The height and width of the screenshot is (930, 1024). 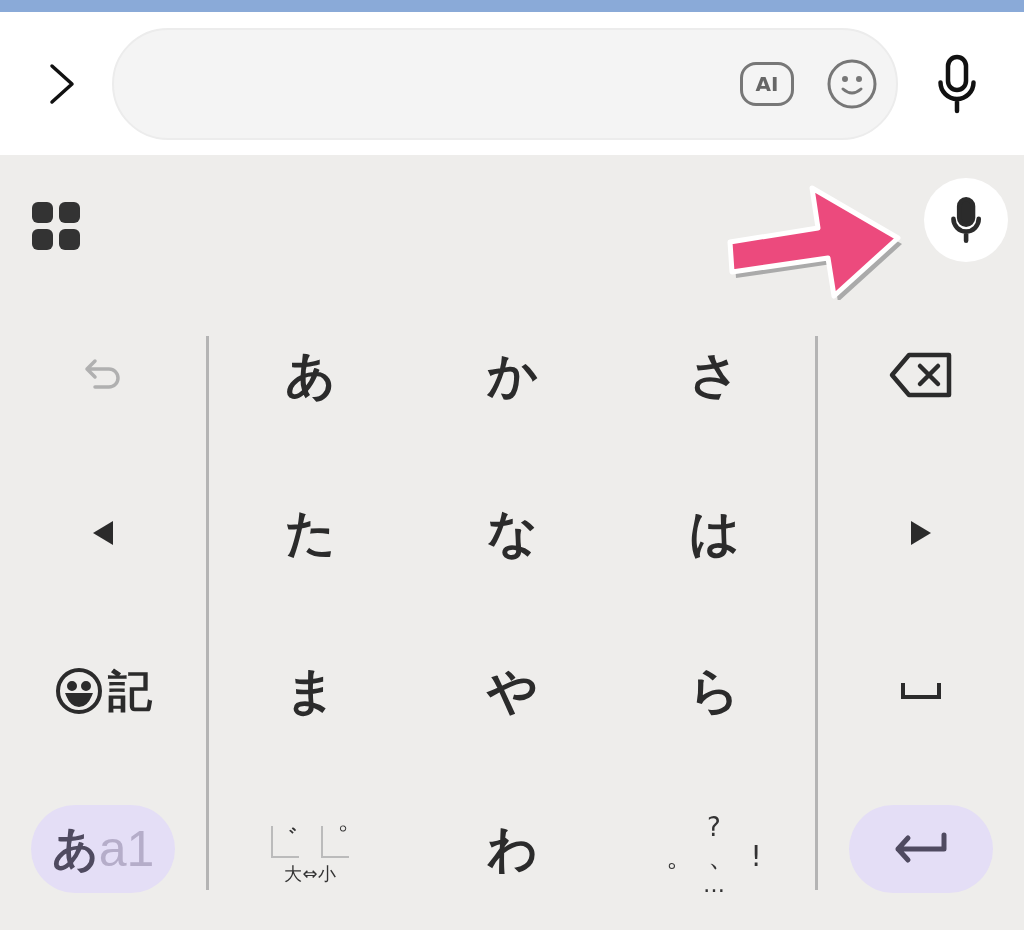 I want to click on space-icon, so click(x=921, y=691).